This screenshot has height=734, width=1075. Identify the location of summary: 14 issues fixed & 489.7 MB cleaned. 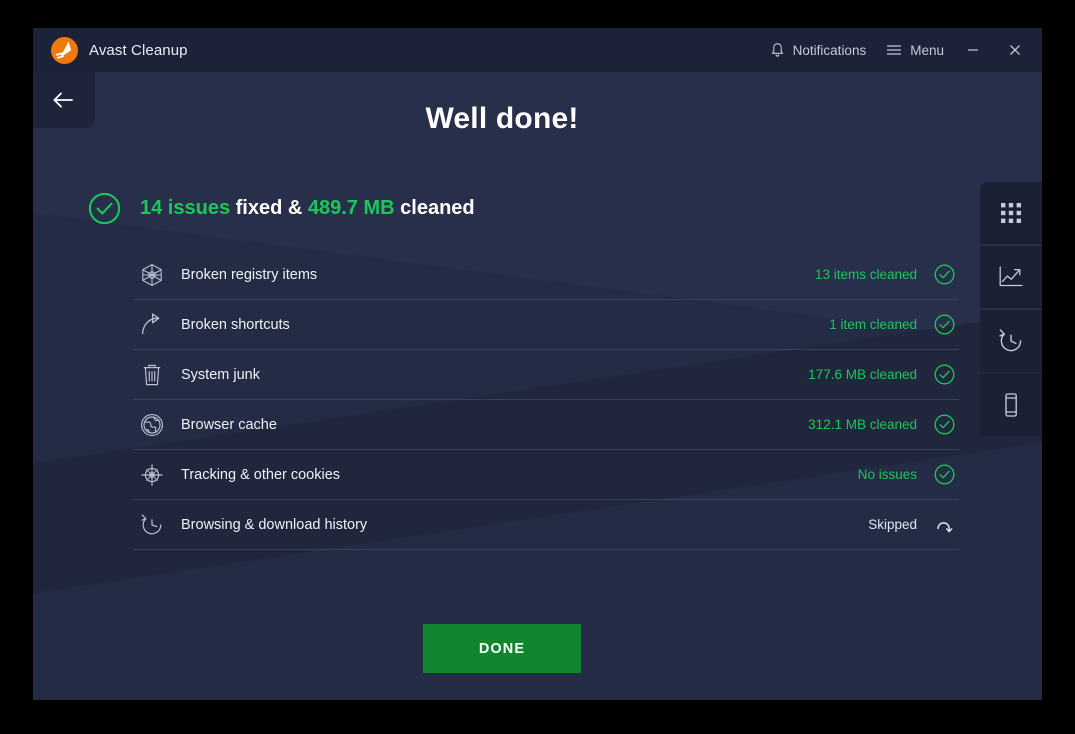
(281, 208).